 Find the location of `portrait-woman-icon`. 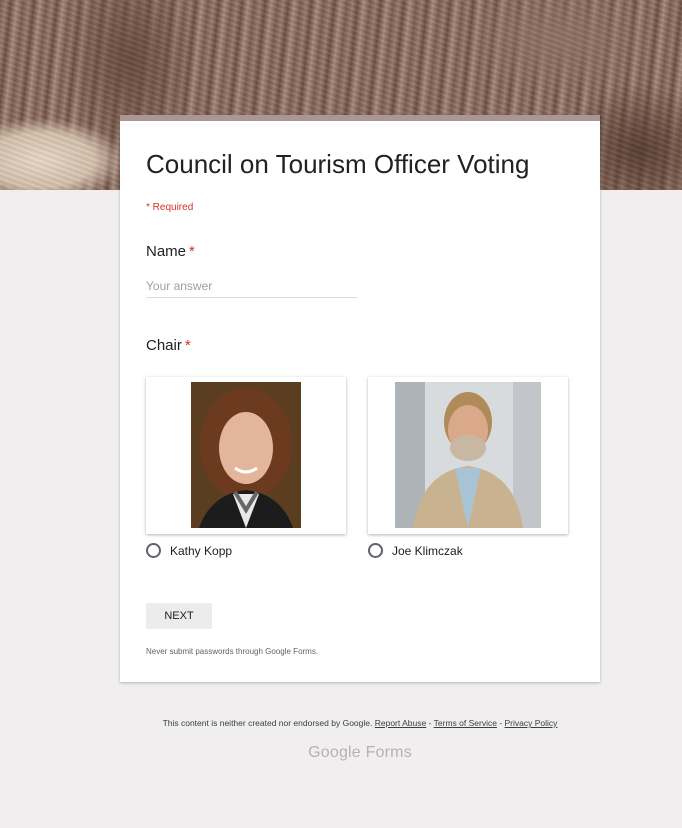

portrait-woman-icon is located at coordinates (246, 455).